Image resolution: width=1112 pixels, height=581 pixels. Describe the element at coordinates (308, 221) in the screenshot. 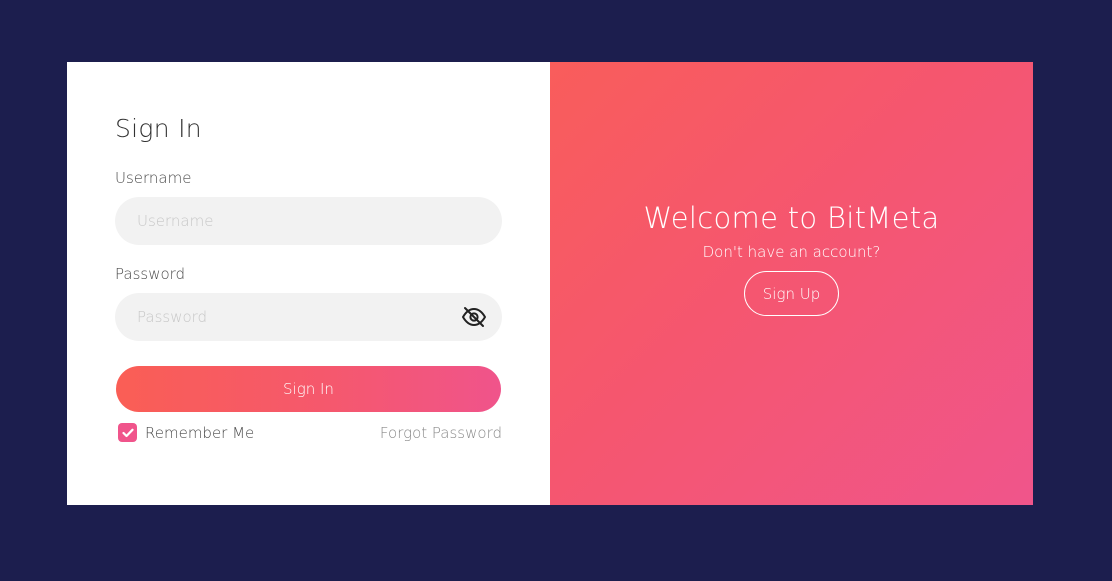

I see `username-input` at that location.